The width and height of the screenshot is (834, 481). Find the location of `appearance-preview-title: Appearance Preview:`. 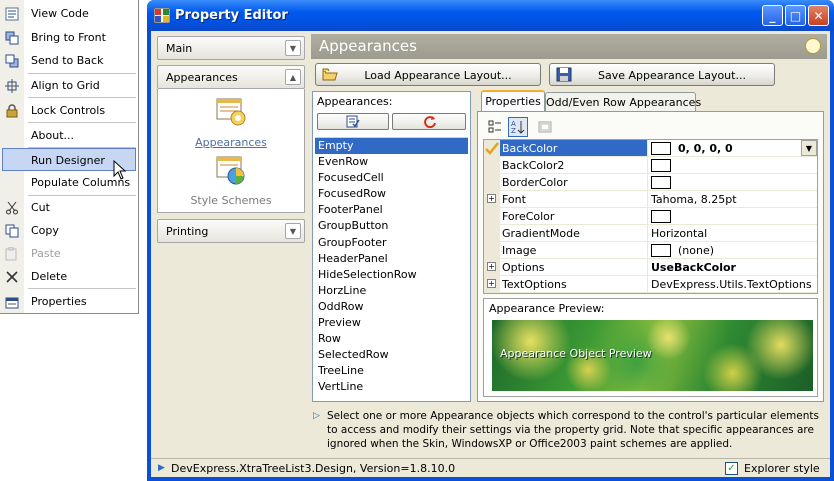

appearance-preview-title: Appearance Preview: is located at coordinates (547, 308).